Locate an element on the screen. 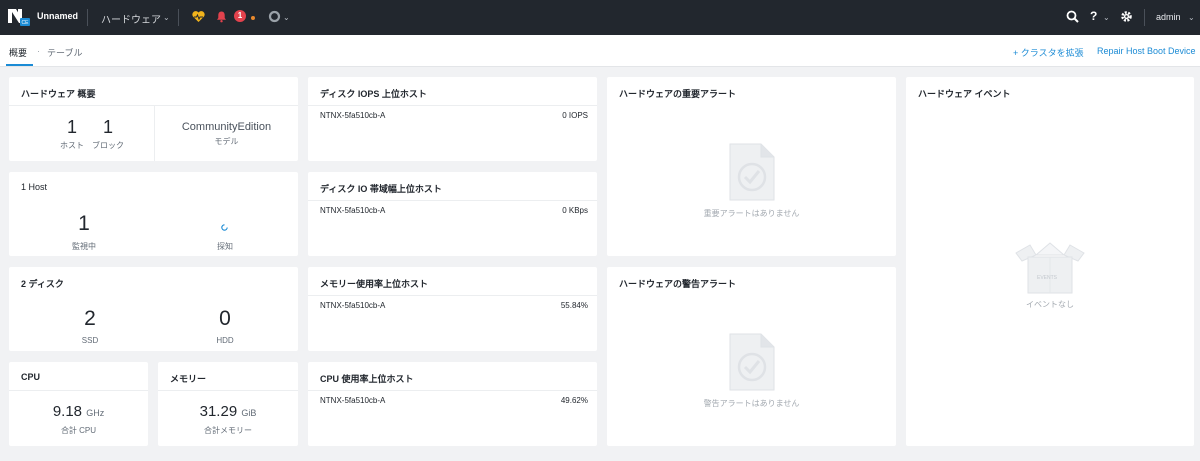 Image resolution: width=1200 pixels, height=461 pixels. memory-value: 31.29 is located at coordinates (218, 411).